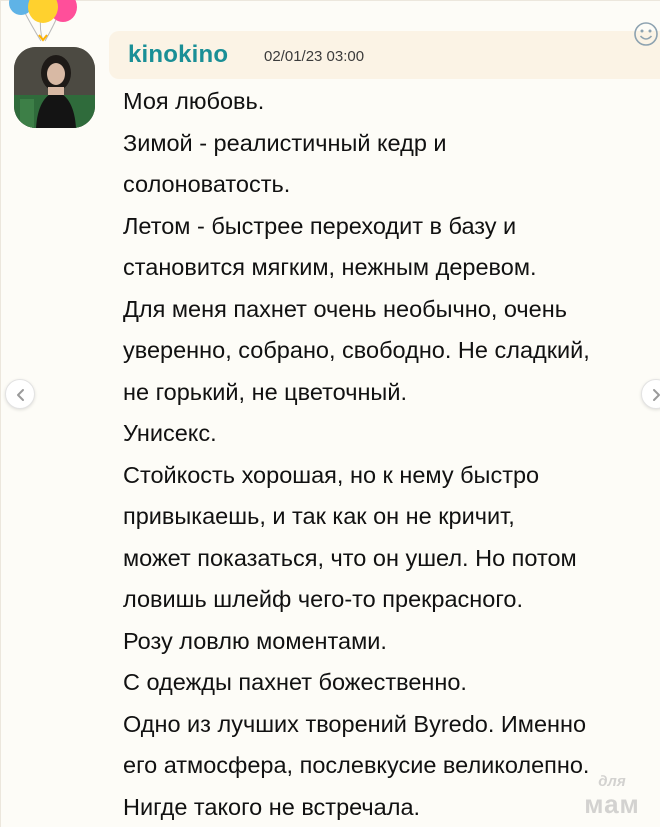 The image size is (660, 827). Describe the element at coordinates (255, 640) in the screenshot. I see `comment-line: Розу ловлю моментами.` at that location.